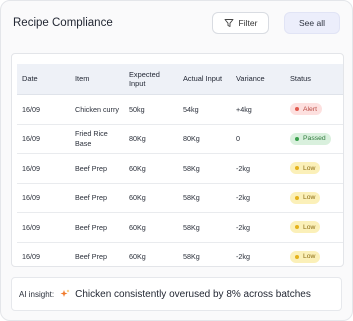 The width and height of the screenshot is (353, 321). I want to click on cell-status: Passed, so click(314, 138).